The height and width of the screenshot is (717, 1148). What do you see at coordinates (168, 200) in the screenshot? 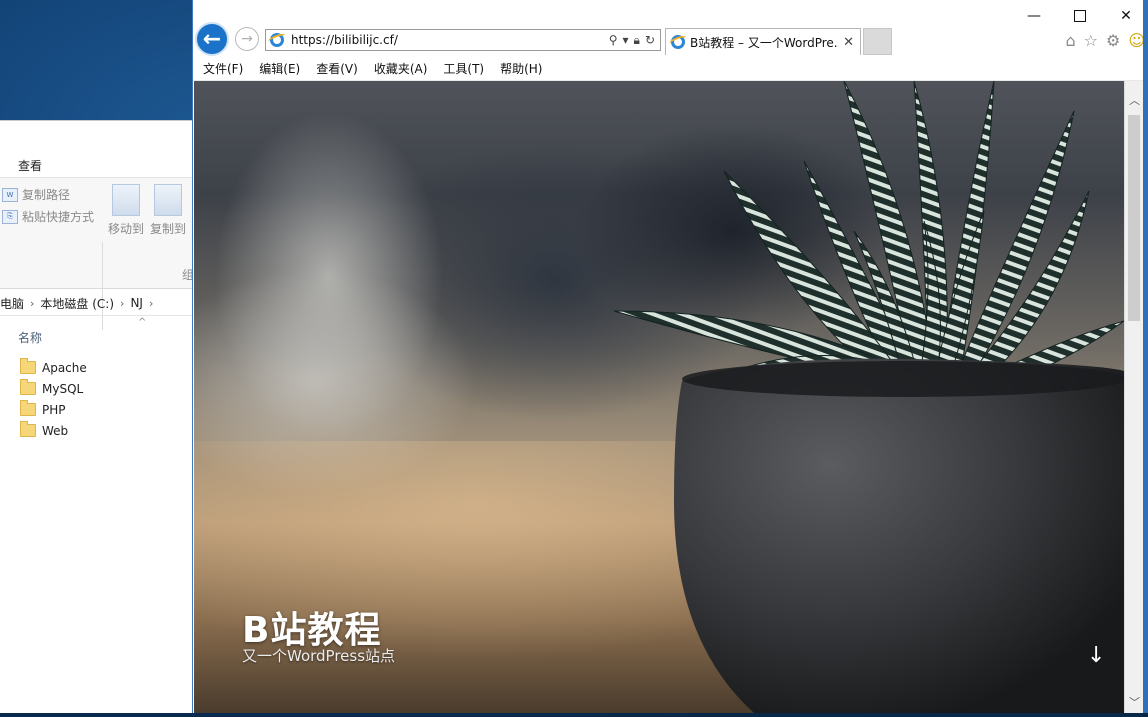
I see `copy-to-icon` at bounding box center [168, 200].